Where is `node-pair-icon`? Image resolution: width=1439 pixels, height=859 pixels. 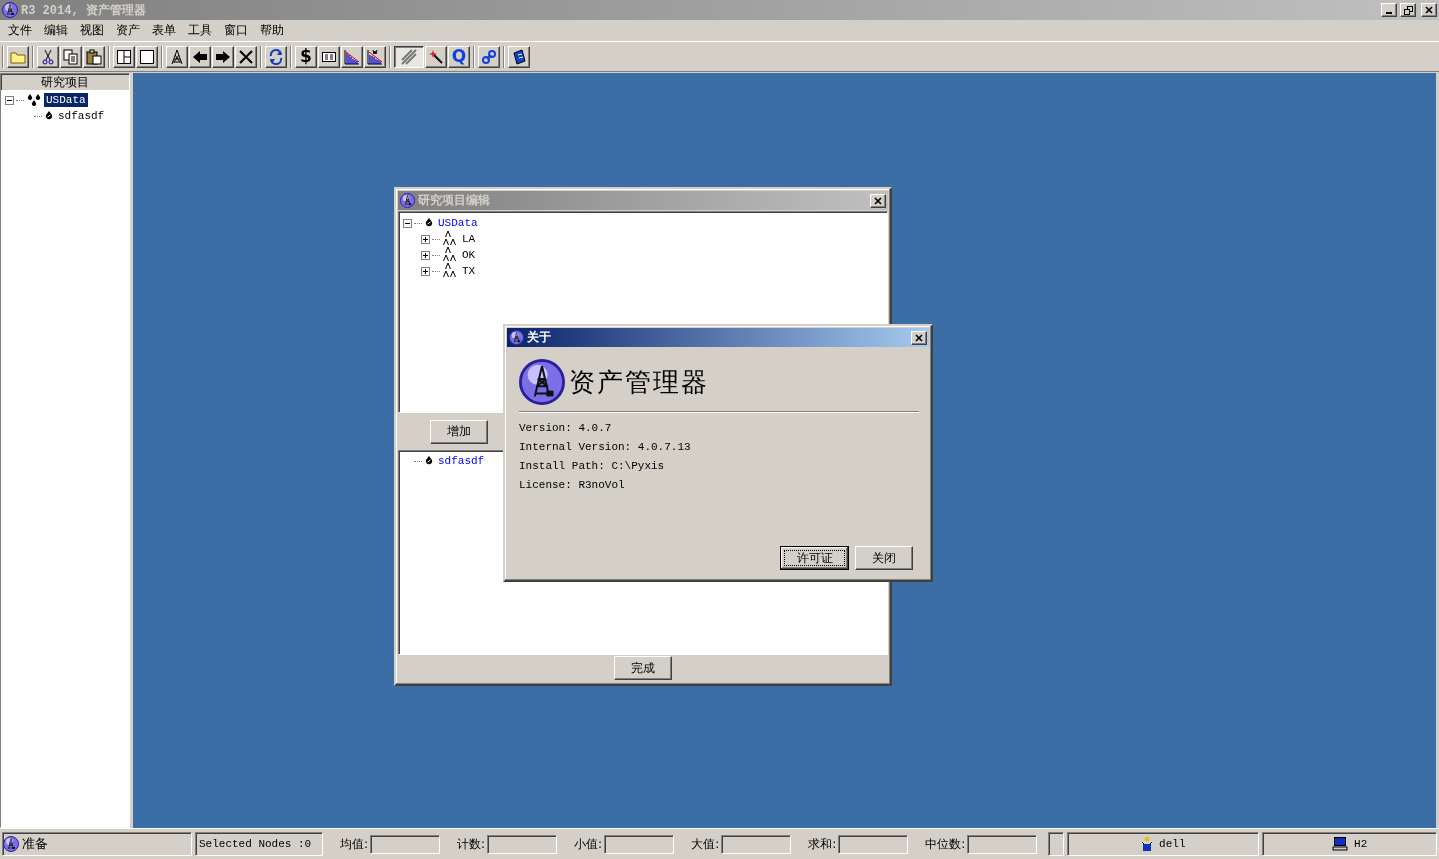
node-pair-icon is located at coordinates (34, 100).